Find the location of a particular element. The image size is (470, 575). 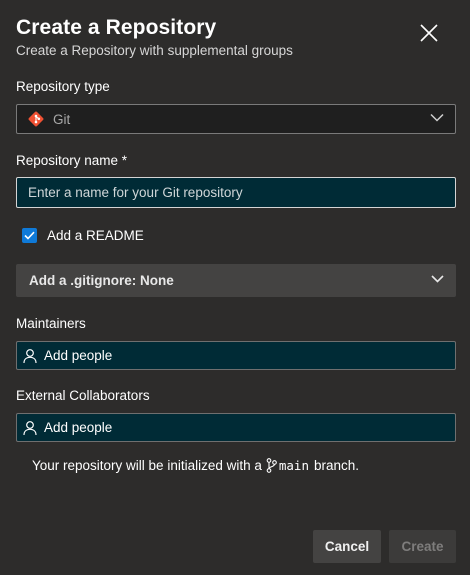

cancel-button: Cancel is located at coordinates (347, 546).